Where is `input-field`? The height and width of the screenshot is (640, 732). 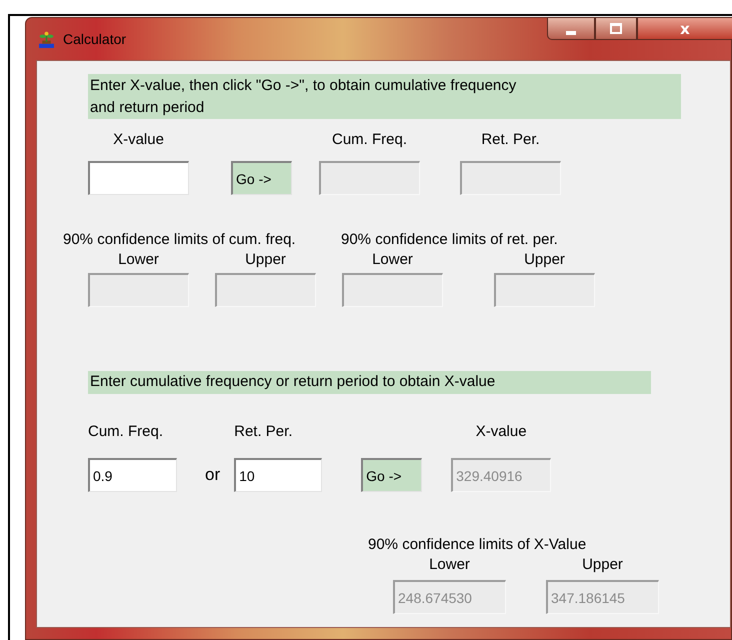
input-field is located at coordinates (138, 178).